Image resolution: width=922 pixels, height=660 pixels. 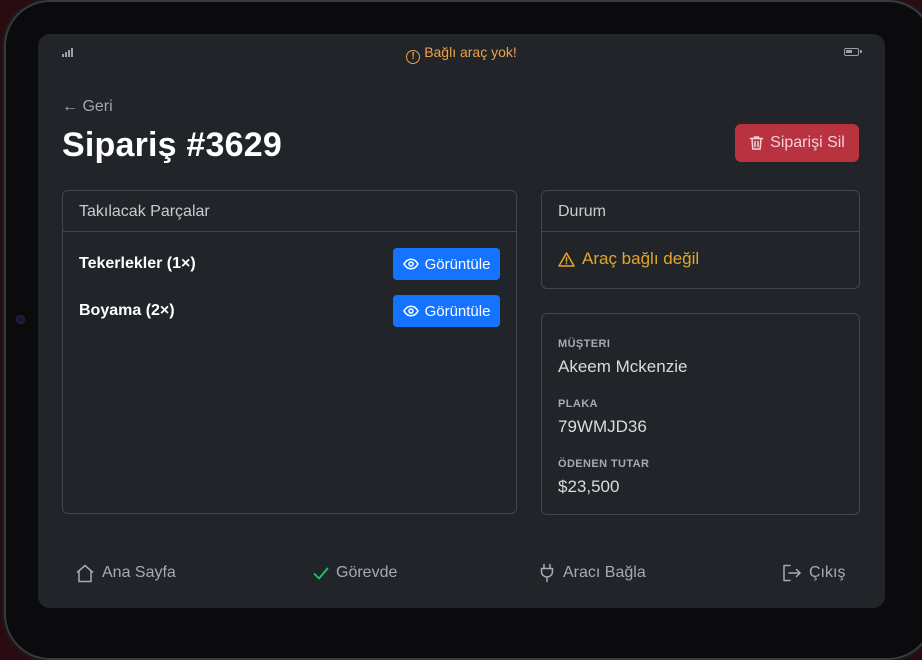 What do you see at coordinates (289, 211) in the screenshot?
I see `parts-card-title: Takılacak Parçalar` at bounding box center [289, 211].